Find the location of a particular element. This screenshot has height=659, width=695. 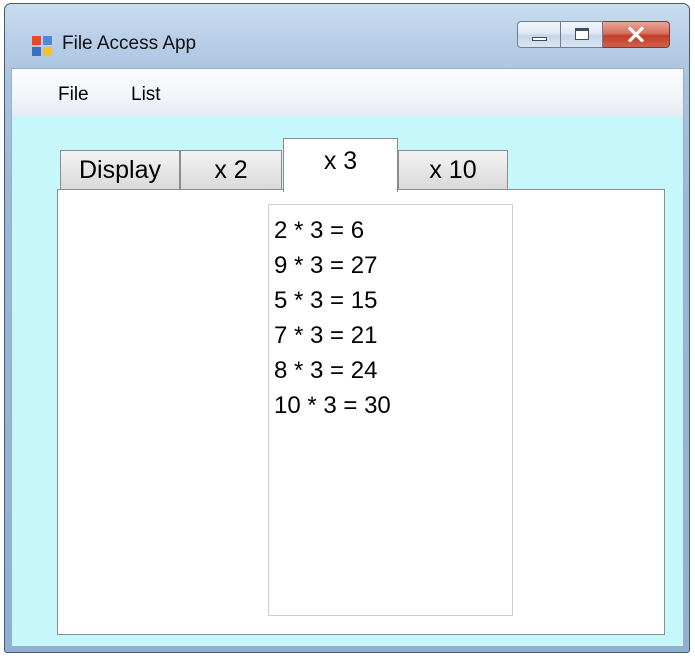

close-button is located at coordinates (636, 34).